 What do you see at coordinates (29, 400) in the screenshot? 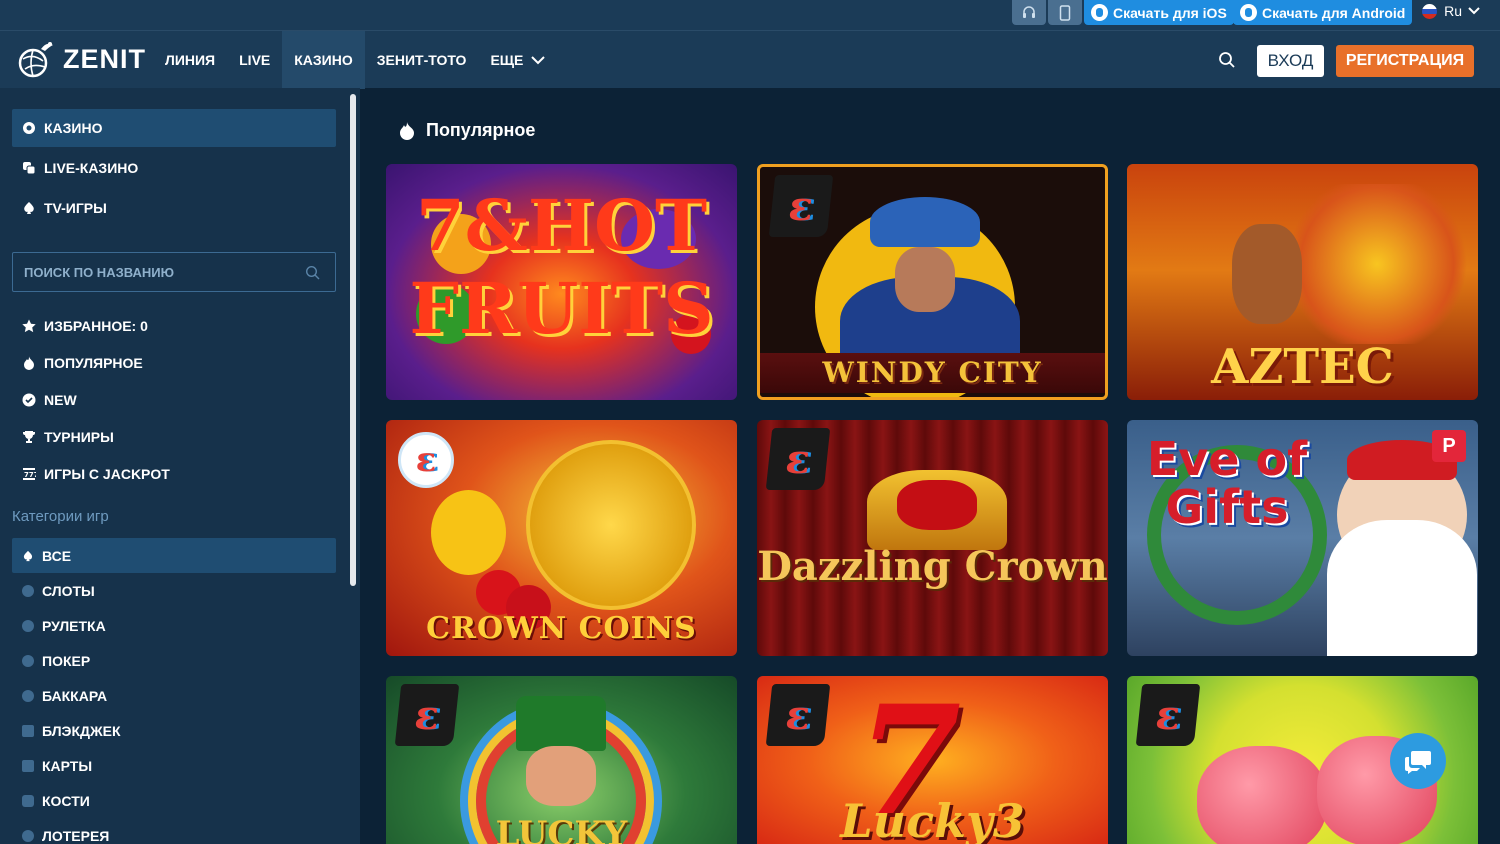
I see `new-badge-icon` at bounding box center [29, 400].